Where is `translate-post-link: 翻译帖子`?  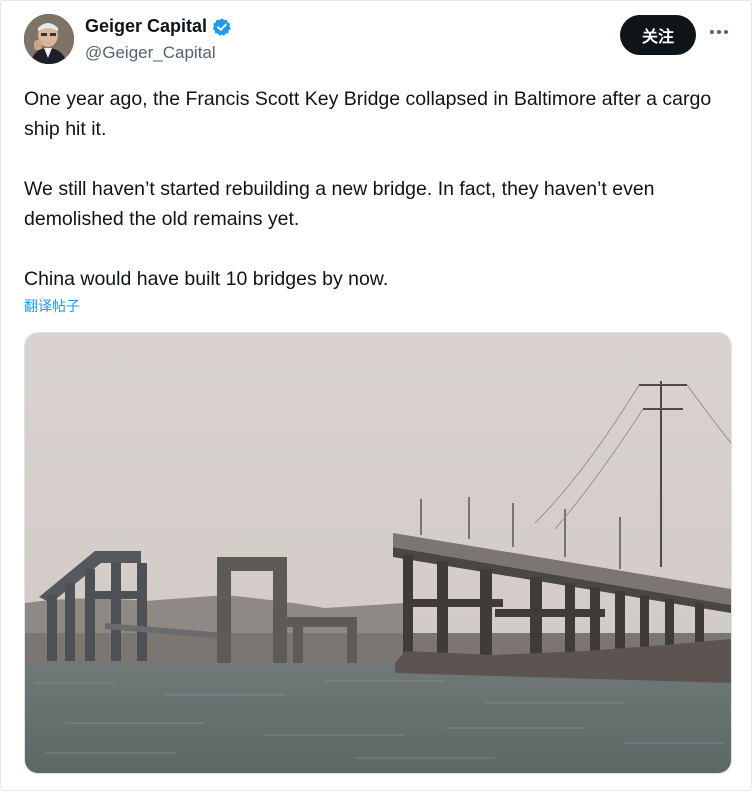 translate-post-link: 翻译帖子 is located at coordinates (52, 306).